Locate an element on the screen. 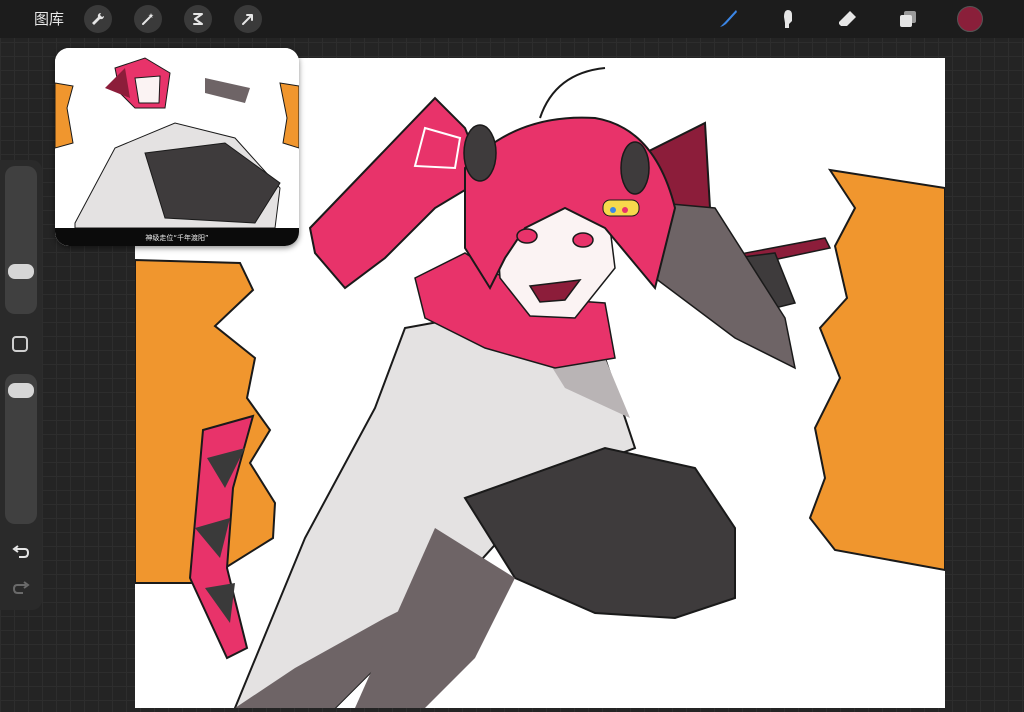 This screenshot has height=712, width=1024. selection-icon is located at coordinates (198, 19).